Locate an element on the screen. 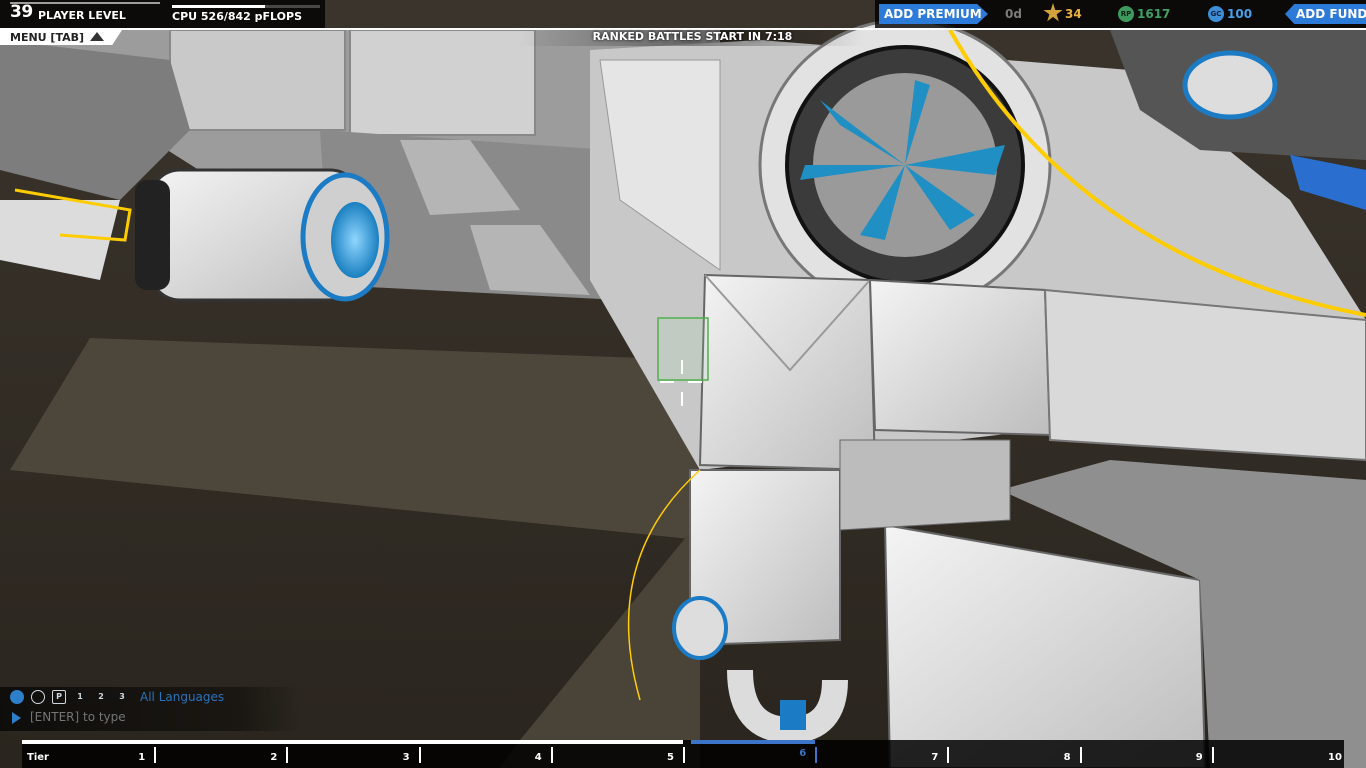  add-funds-button: ADD FUNDS is located at coordinates (1325, 14).